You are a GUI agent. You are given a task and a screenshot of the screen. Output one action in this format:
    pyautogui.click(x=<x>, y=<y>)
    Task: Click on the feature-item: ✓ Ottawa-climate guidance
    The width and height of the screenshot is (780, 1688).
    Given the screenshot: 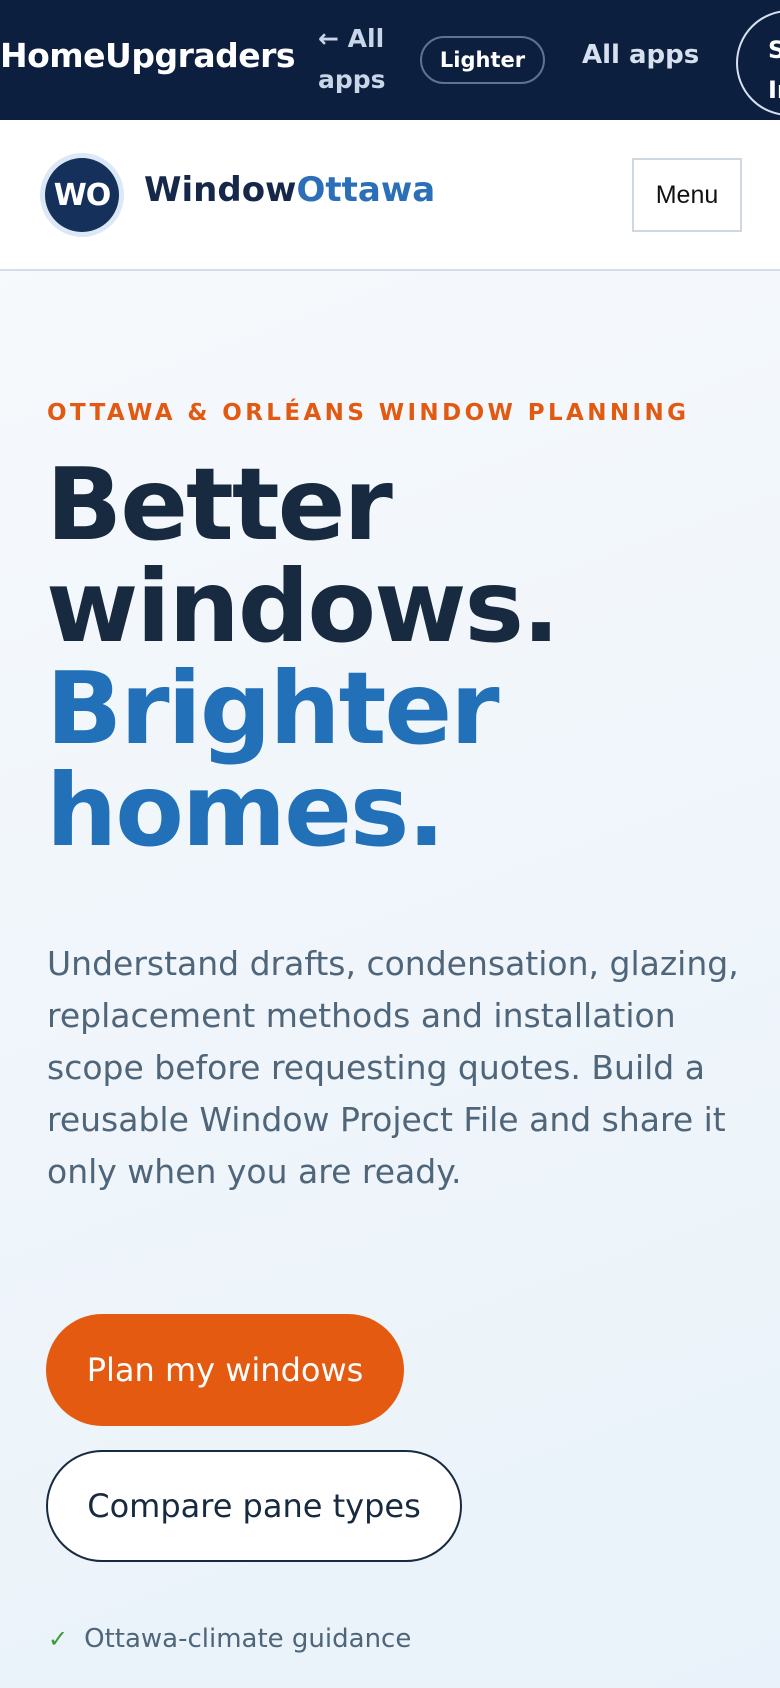 What is the action you would take?
    pyautogui.click(x=229, y=1639)
    